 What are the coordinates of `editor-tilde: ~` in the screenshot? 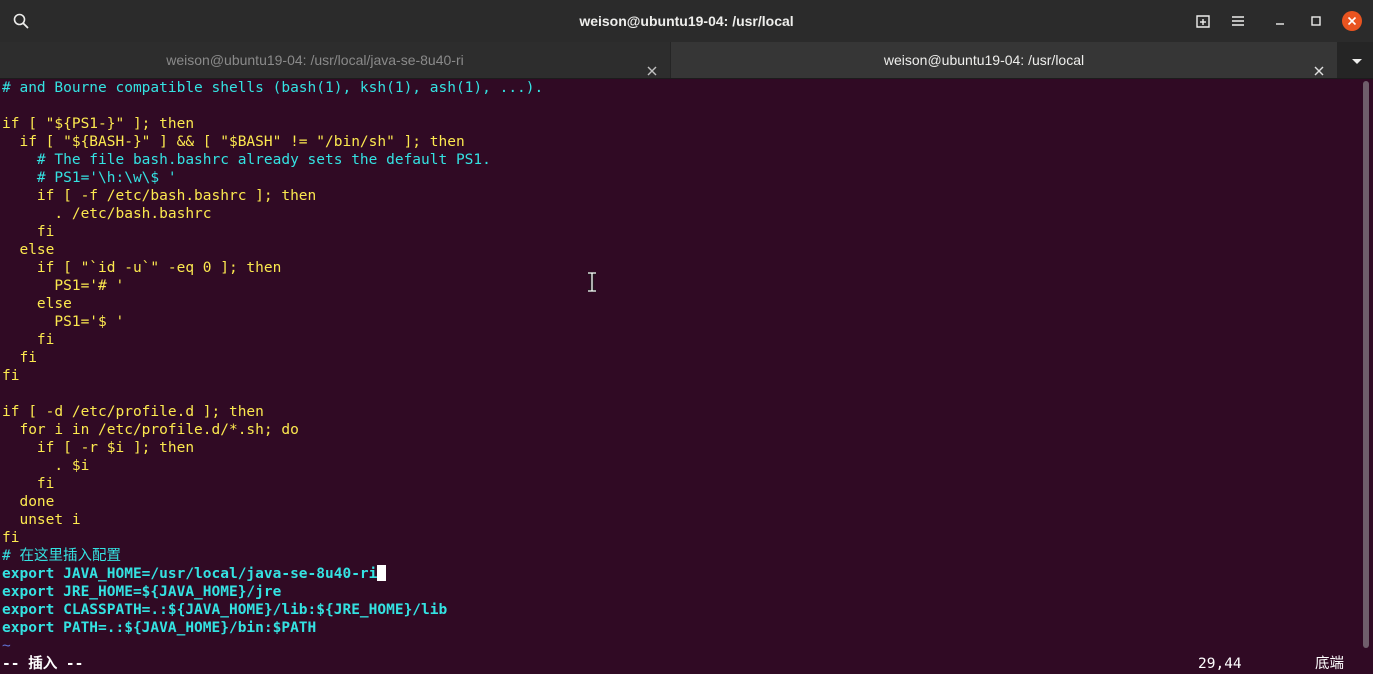 It's located at (6, 646).